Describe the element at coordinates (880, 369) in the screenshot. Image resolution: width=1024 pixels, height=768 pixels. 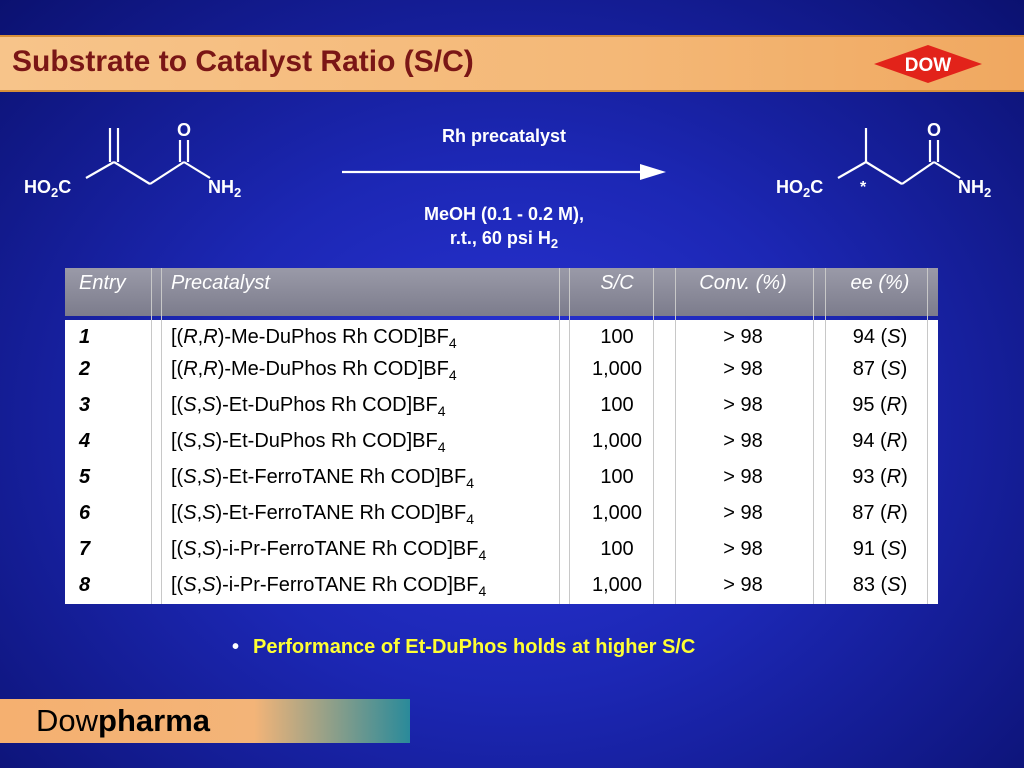
I see `cell-ee: 87 (S)` at that location.